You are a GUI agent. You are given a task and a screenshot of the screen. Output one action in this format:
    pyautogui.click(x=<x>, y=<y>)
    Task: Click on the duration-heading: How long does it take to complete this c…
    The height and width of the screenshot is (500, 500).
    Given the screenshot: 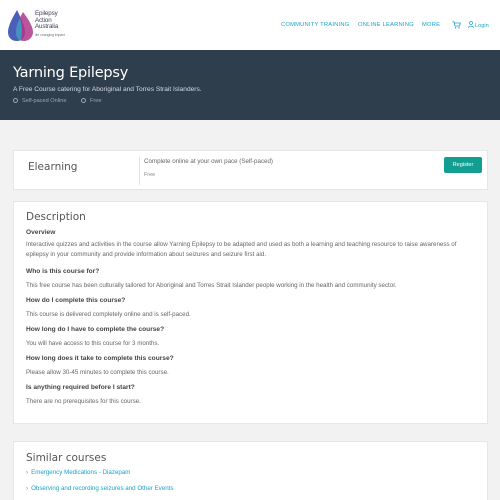 What is the action you would take?
    pyautogui.click(x=100, y=358)
    